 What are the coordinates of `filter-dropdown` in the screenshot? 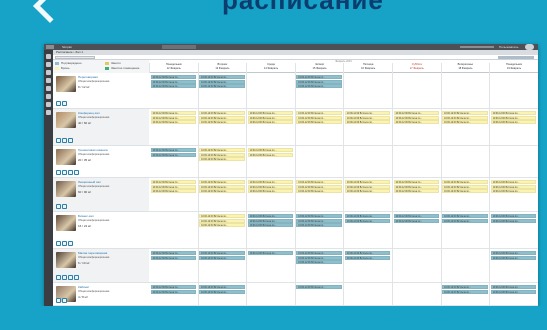 It's located at (75, 57).